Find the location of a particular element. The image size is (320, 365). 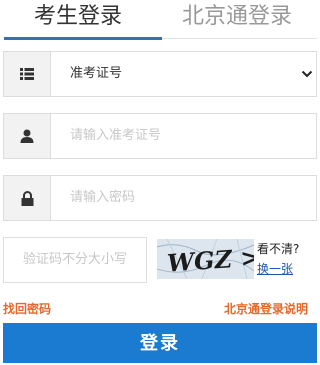

captcha-noise: WGZ > is located at coordinates (205, 259).